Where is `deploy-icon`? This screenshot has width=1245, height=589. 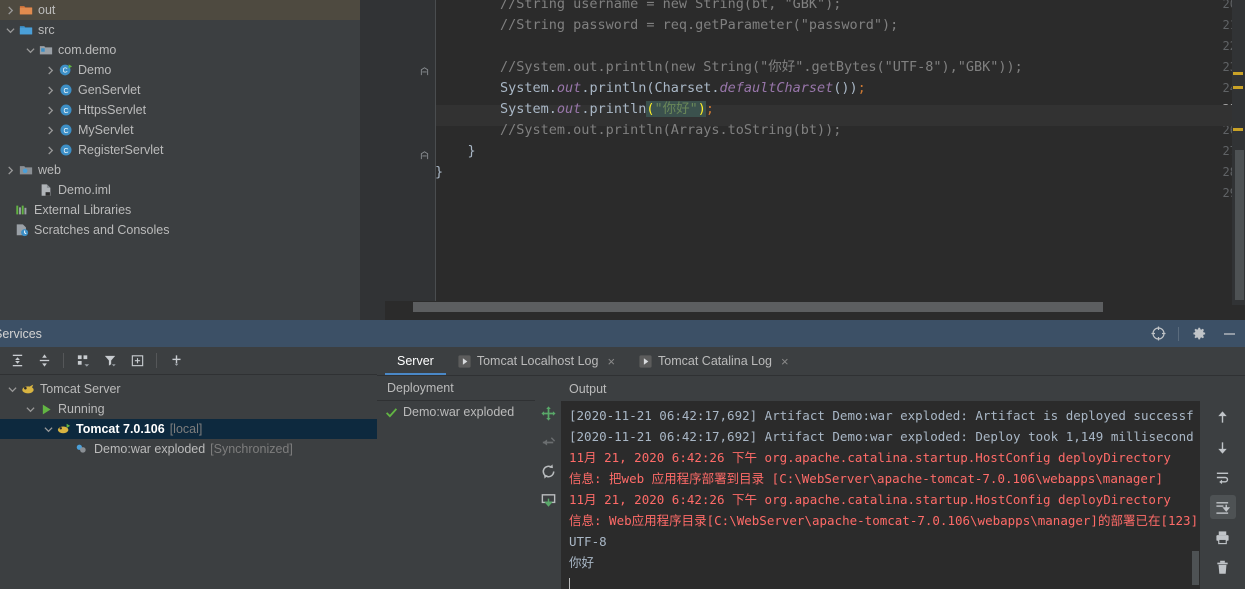 deploy-icon is located at coordinates (548, 413).